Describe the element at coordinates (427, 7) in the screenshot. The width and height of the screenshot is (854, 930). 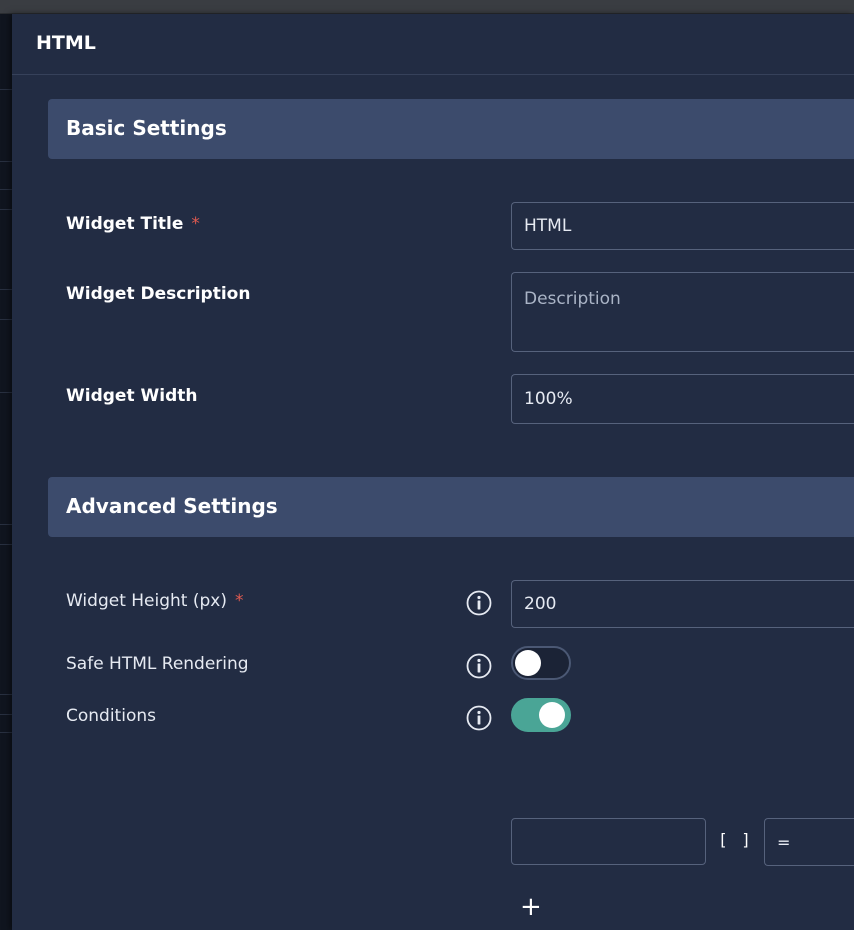
I see `top-bar` at that location.